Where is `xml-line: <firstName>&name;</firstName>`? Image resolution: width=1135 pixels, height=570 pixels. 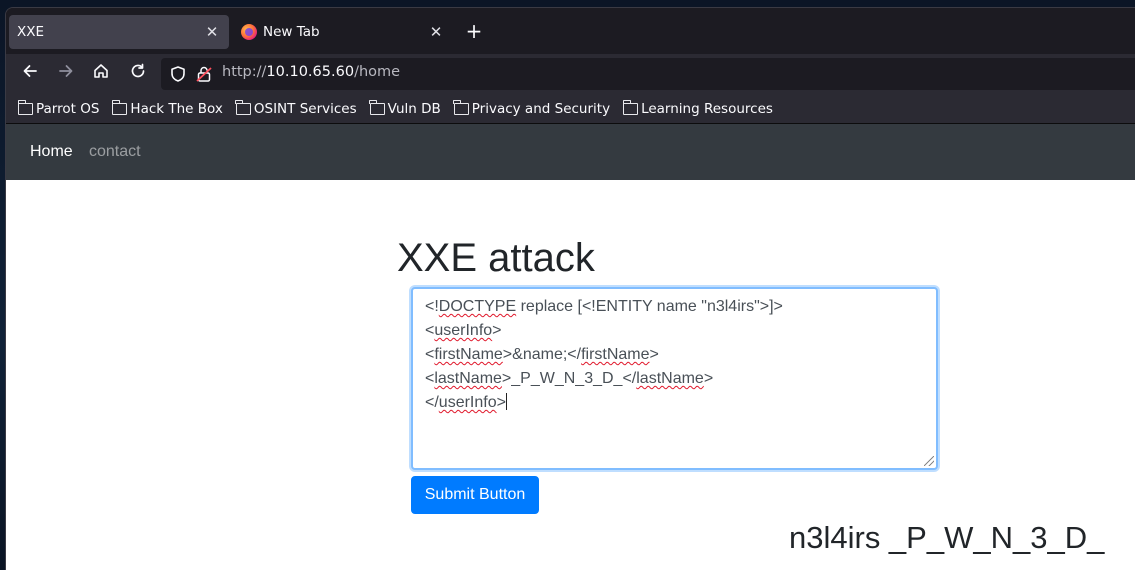 xml-line: <firstName>&name;</firstName> is located at coordinates (542, 354).